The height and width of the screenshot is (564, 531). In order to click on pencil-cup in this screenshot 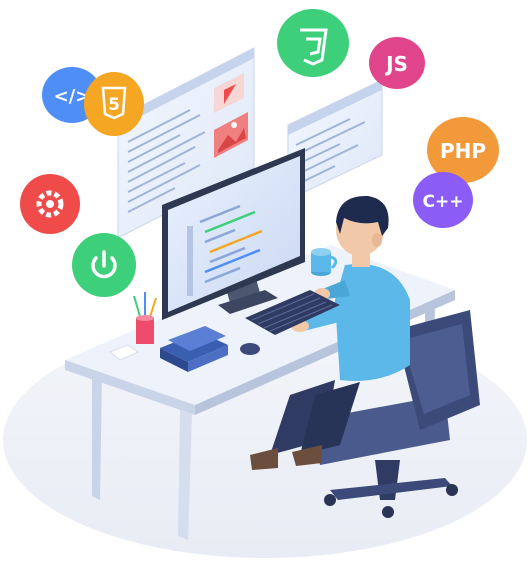, I will do `click(145, 318)`.